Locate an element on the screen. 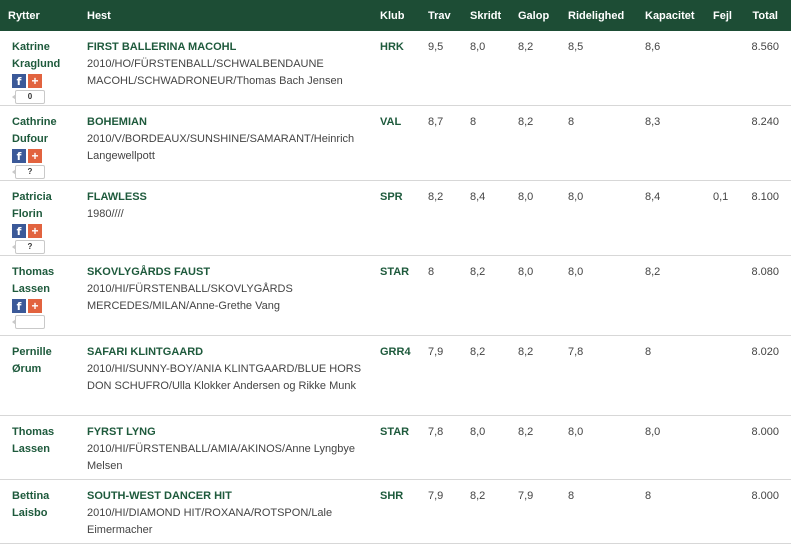 Image resolution: width=791 pixels, height=544 pixels. col-header-skridt: Skridt is located at coordinates (486, 15).